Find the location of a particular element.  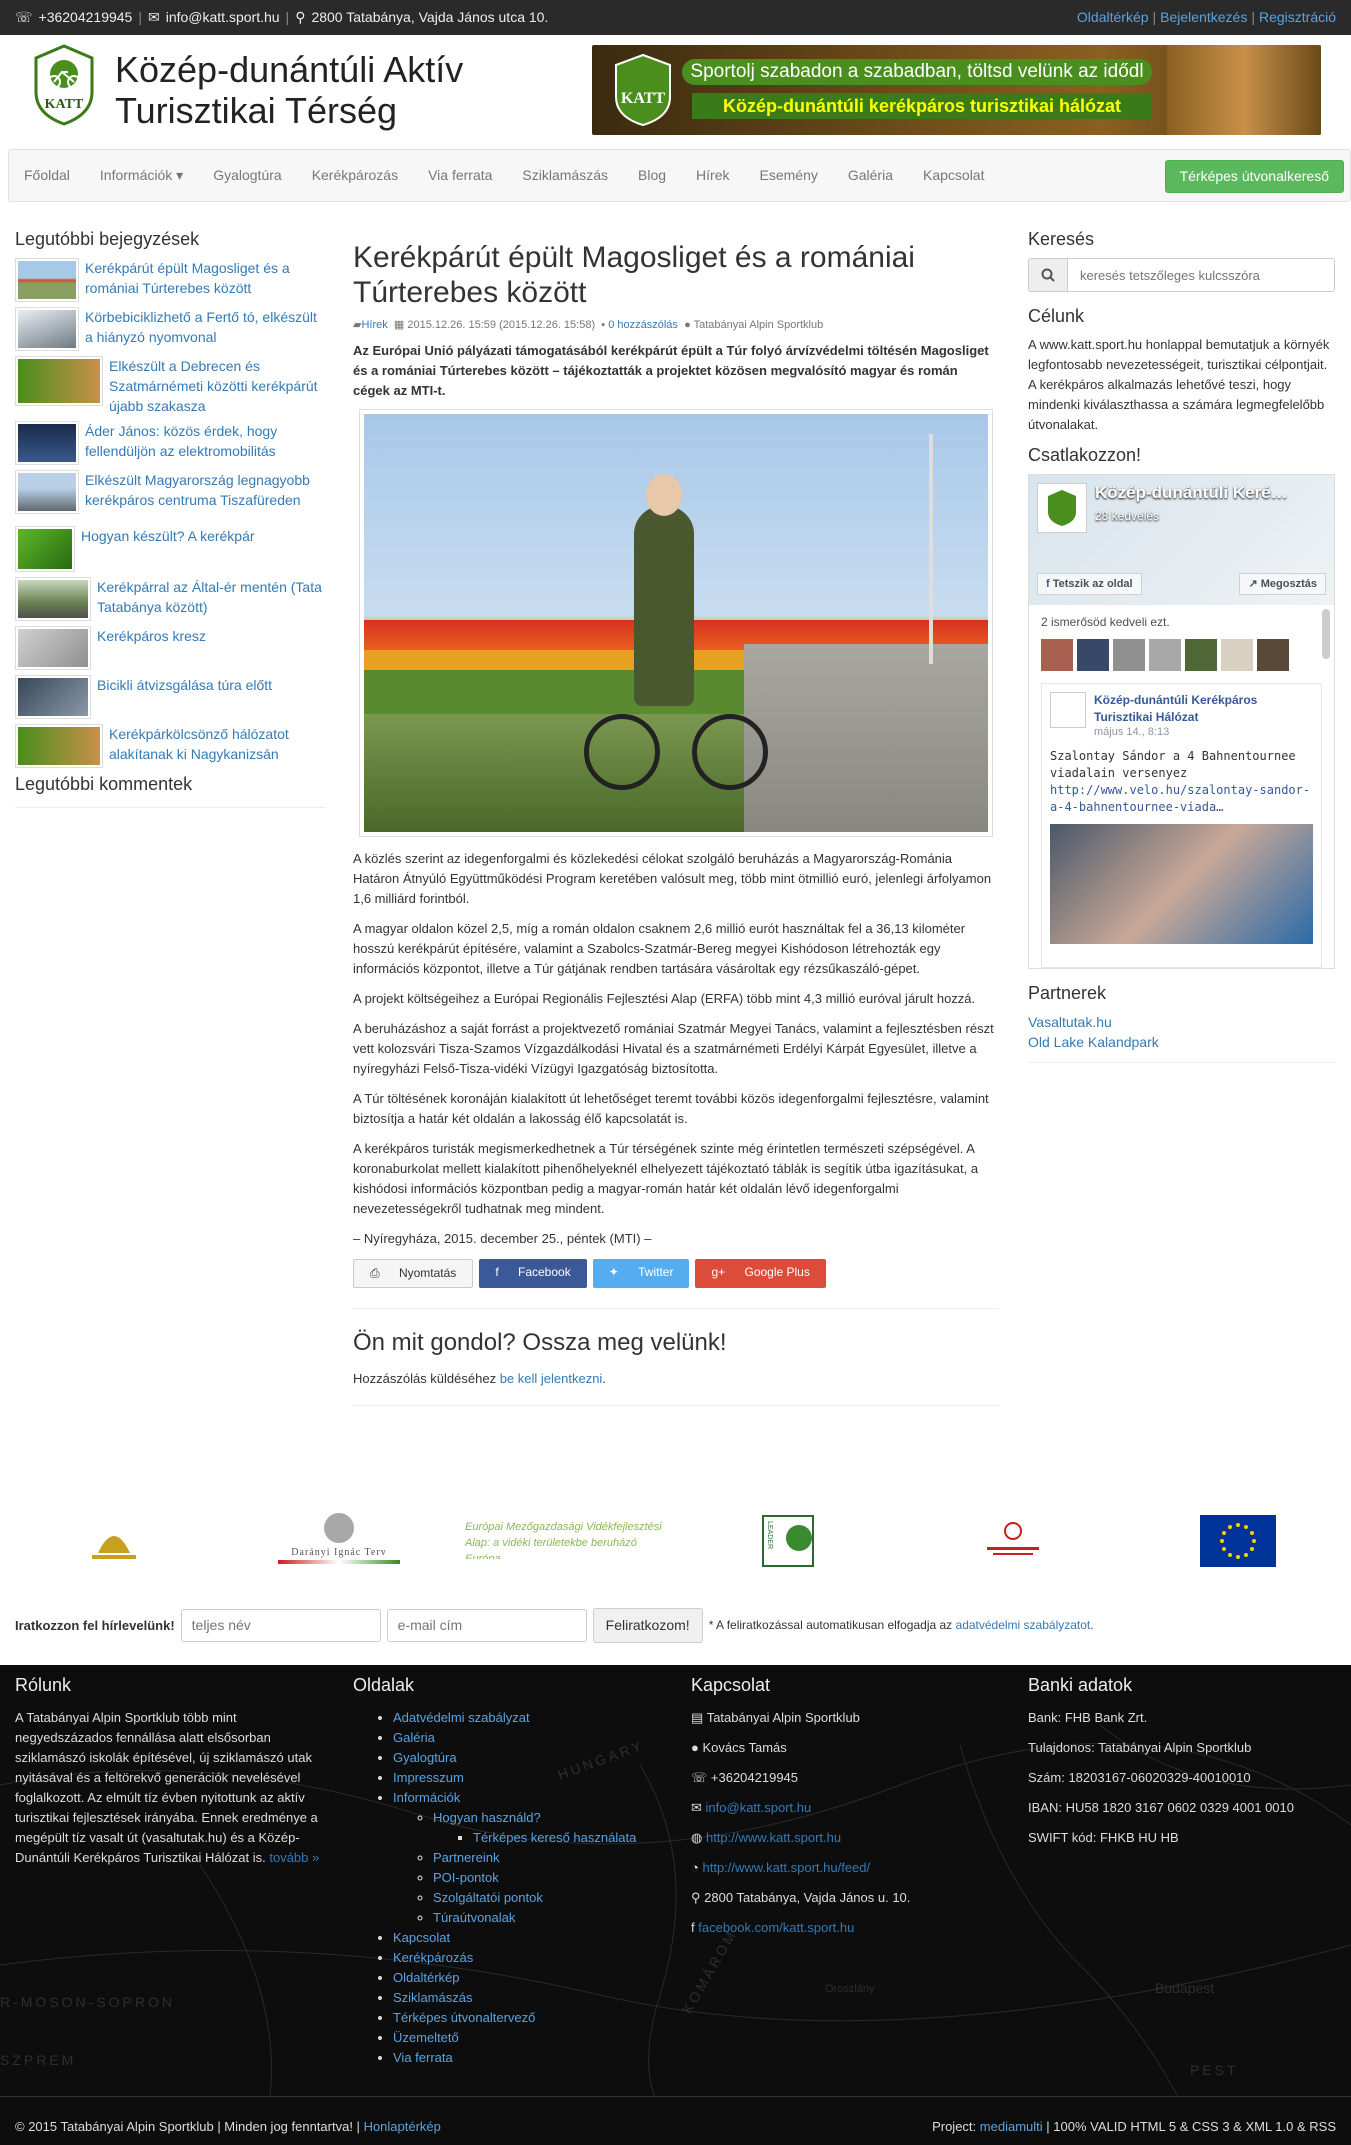

nav-events: Esemény is located at coordinates (789, 175).